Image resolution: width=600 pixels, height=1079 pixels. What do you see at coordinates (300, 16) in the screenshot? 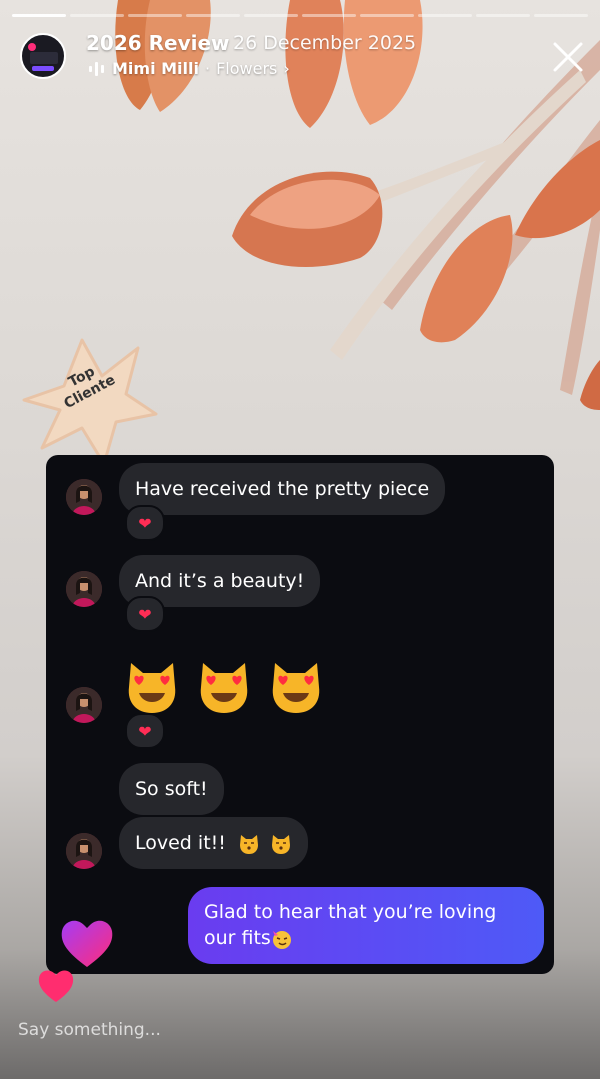
I see `story-progress` at bounding box center [300, 16].